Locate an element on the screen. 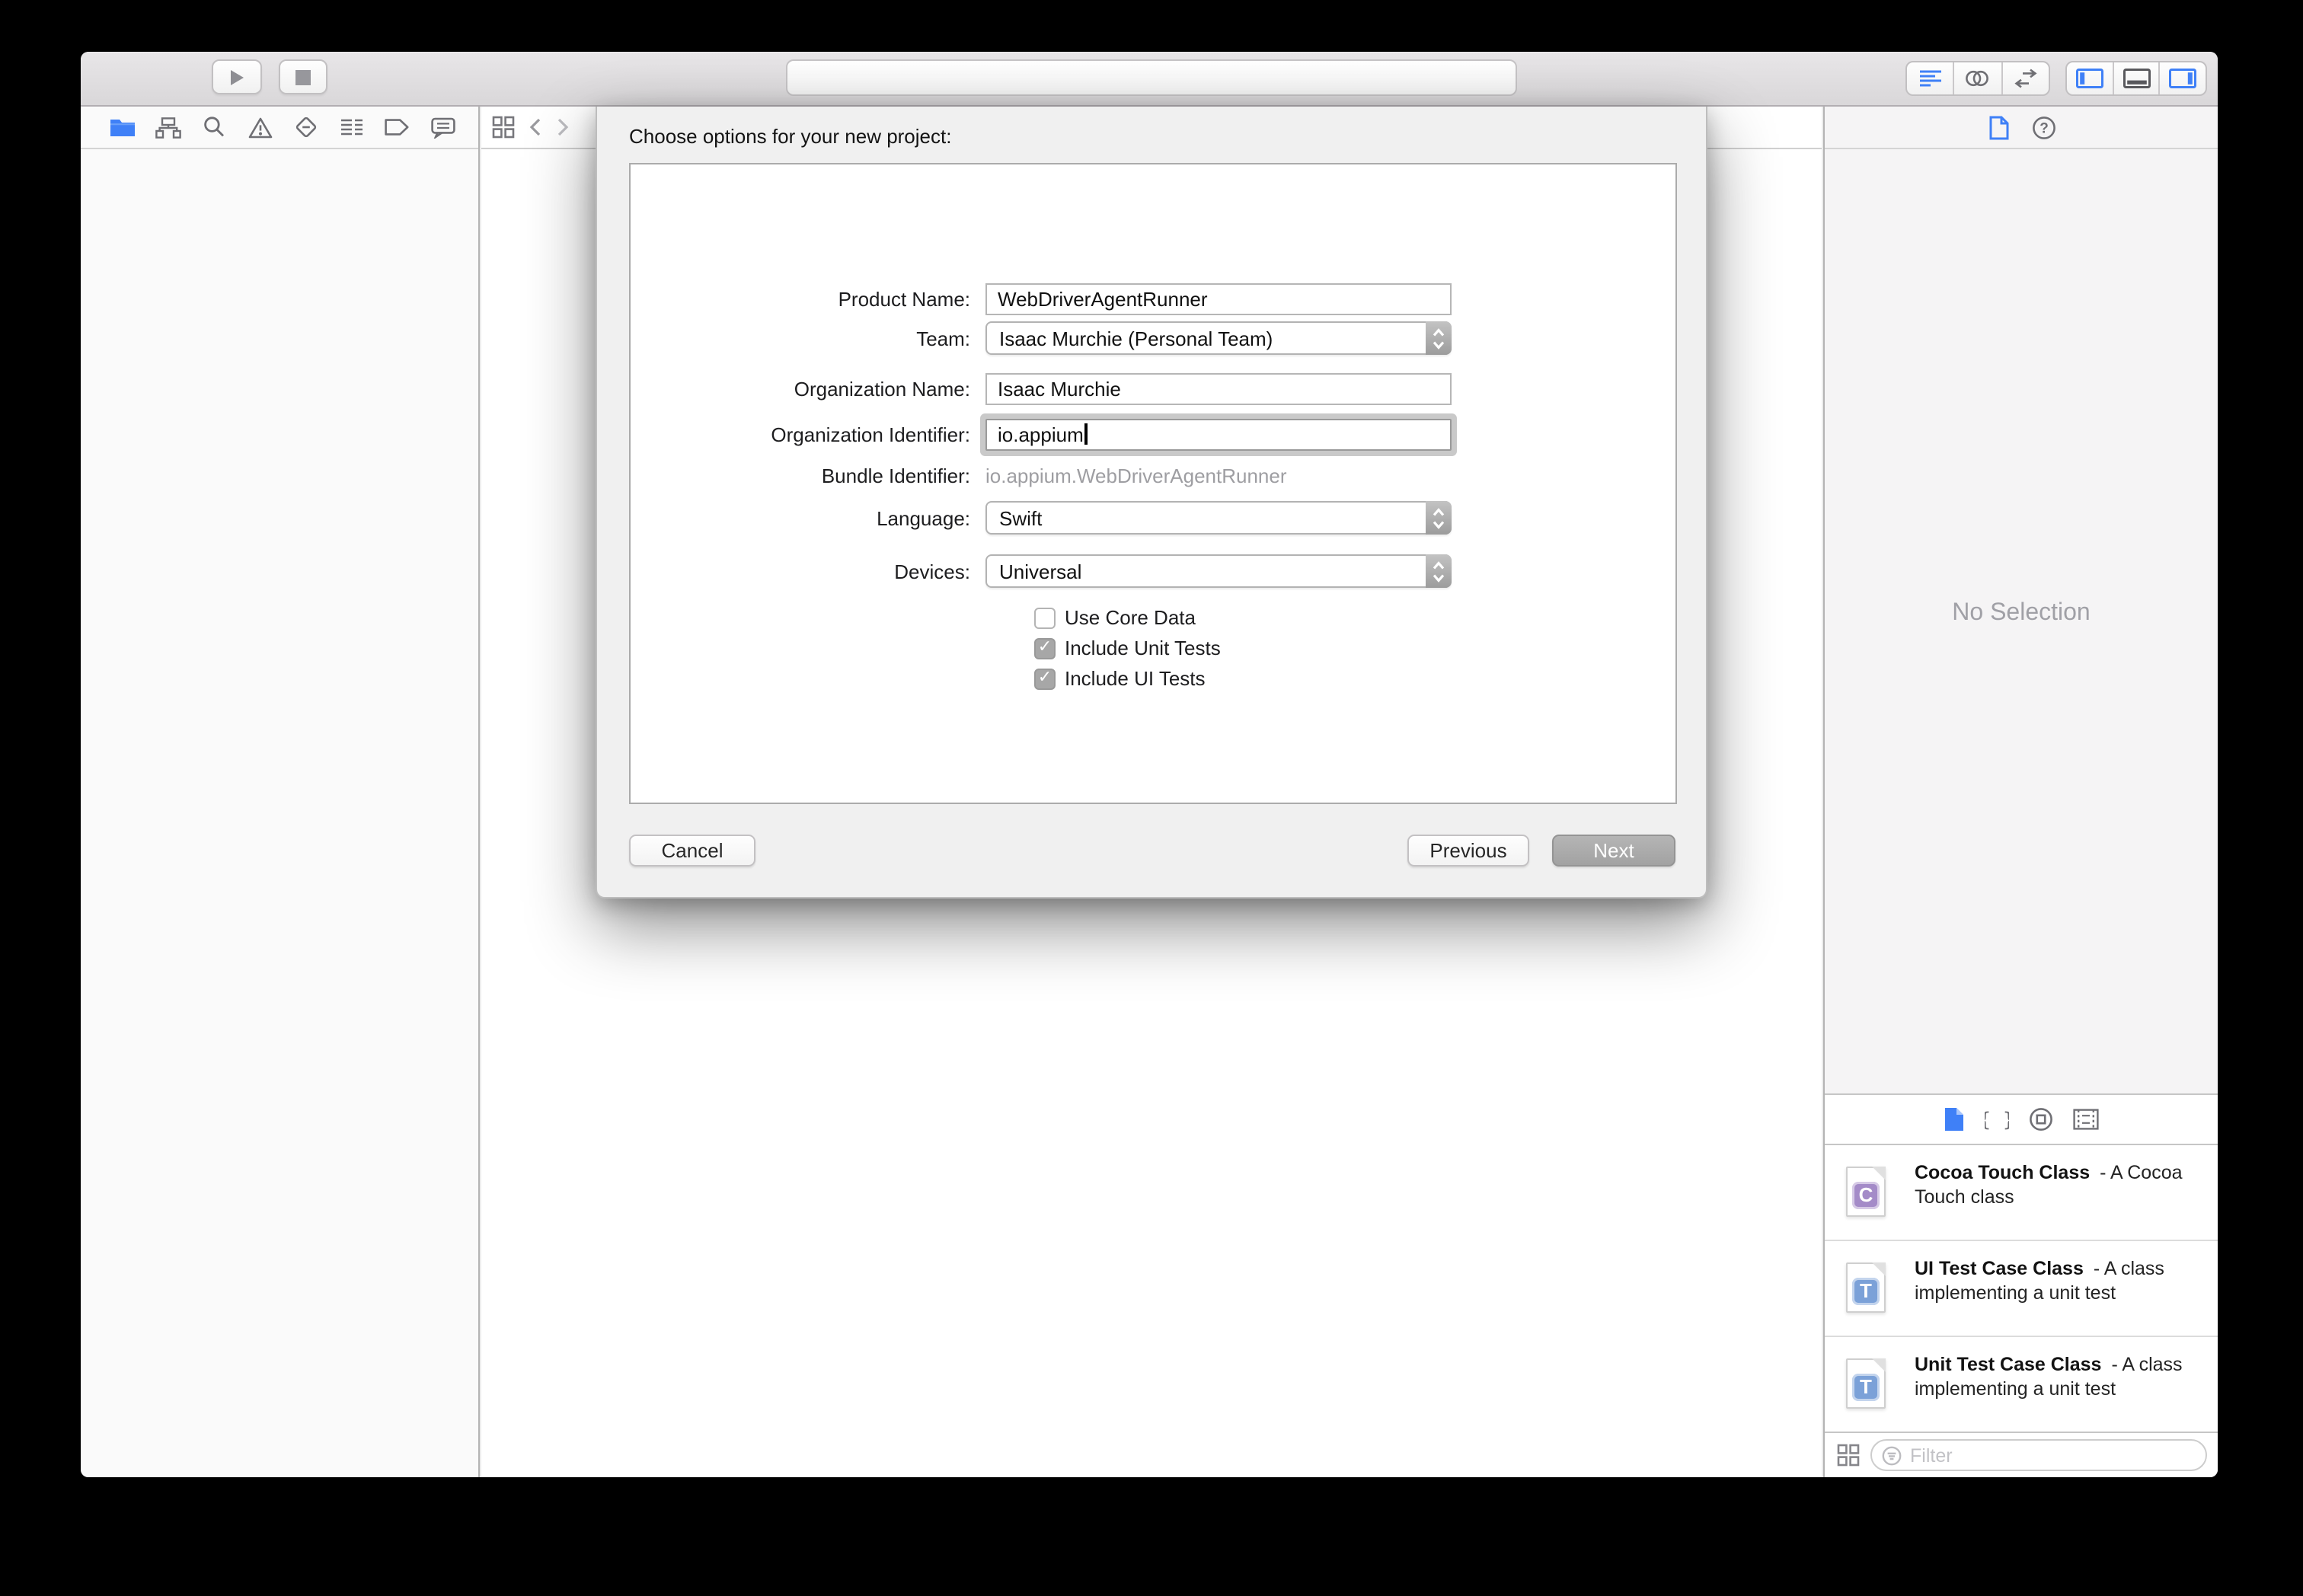  folder-icon is located at coordinates (123, 127).